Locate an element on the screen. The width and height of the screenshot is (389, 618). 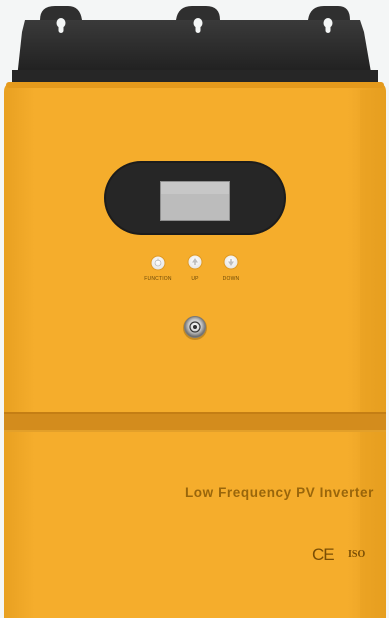
down-button-label: DOWN is located at coordinates (231, 279).